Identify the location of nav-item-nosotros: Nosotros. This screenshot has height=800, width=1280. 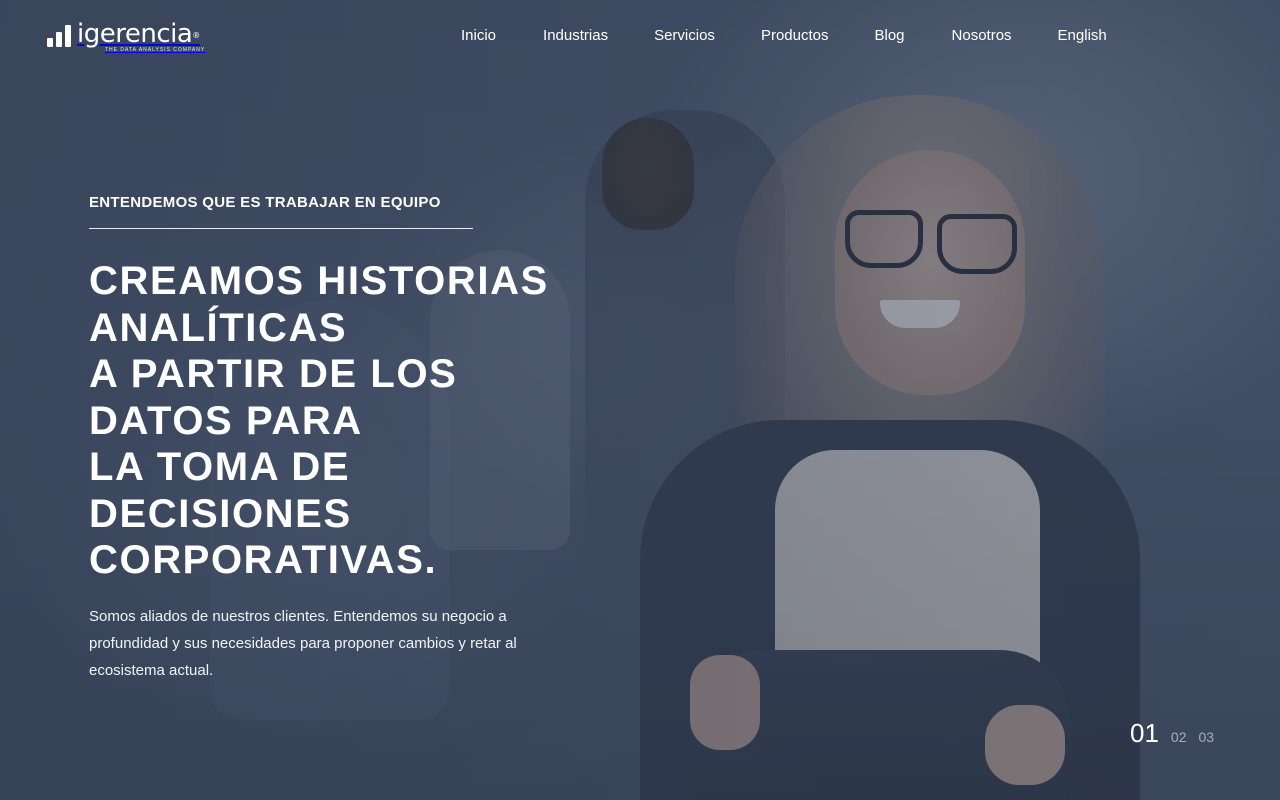
(982, 36).